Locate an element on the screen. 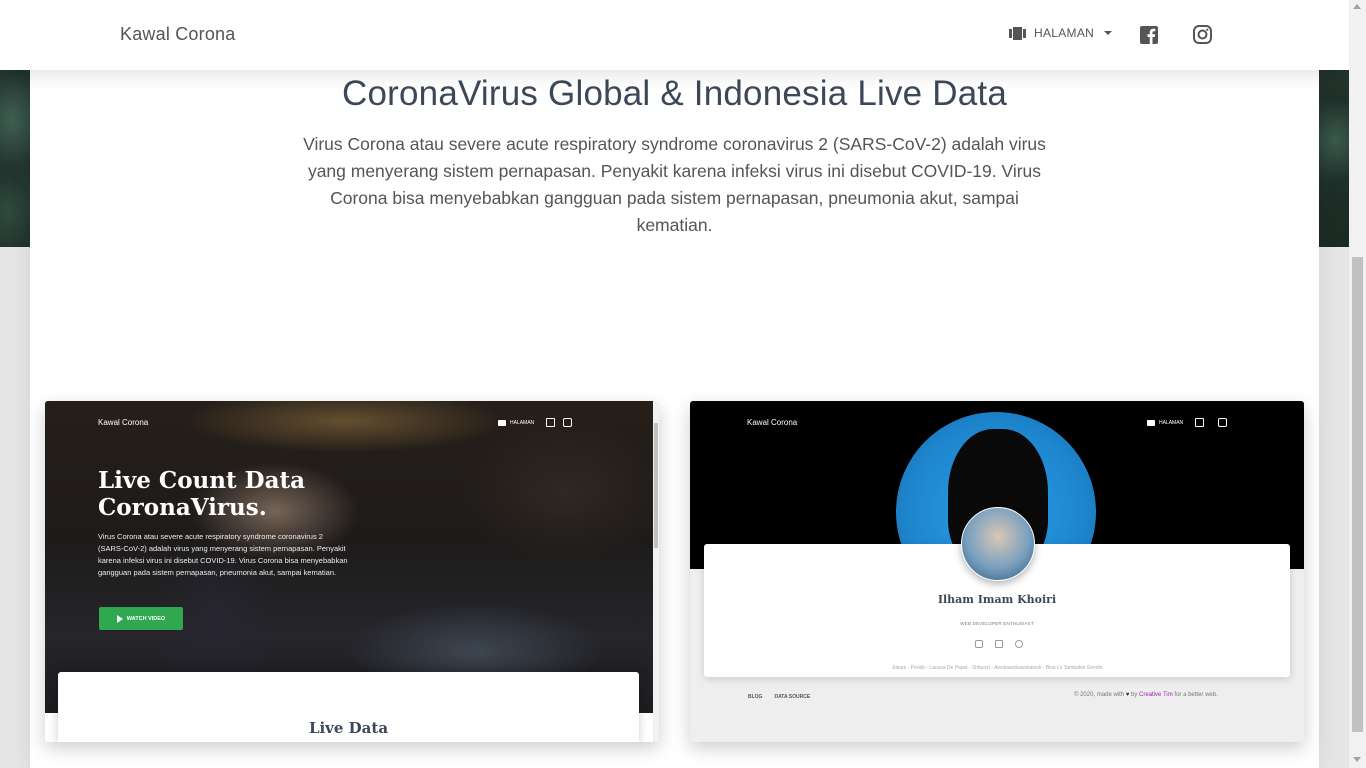 The height and width of the screenshot is (768, 1366). profile-name: Ilham Imam Khoiri is located at coordinates (997, 599).